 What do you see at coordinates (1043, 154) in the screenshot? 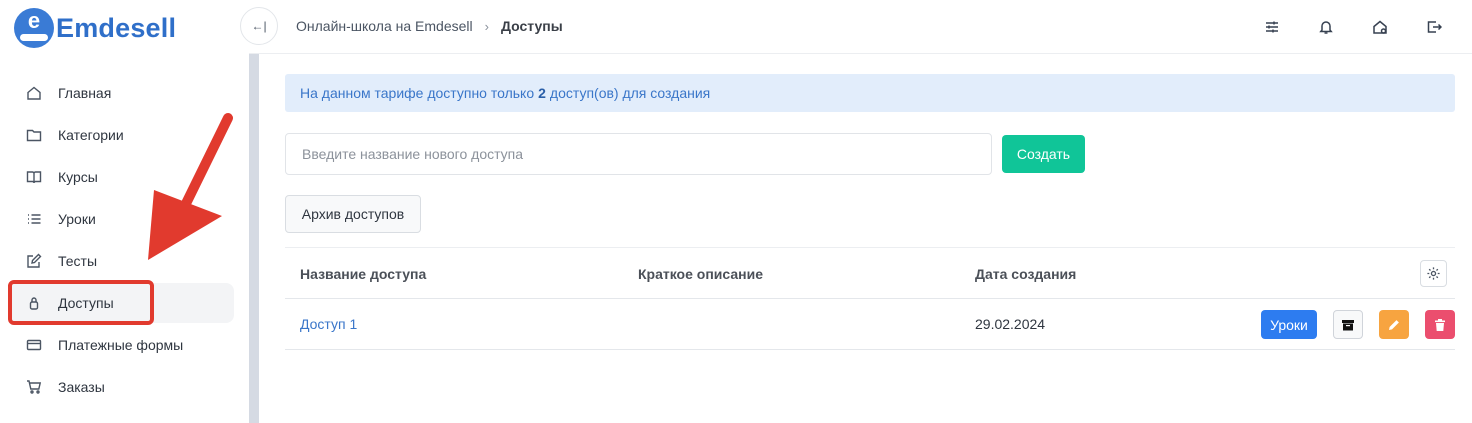
I see `create-button: Создать` at bounding box center [1043, 154].